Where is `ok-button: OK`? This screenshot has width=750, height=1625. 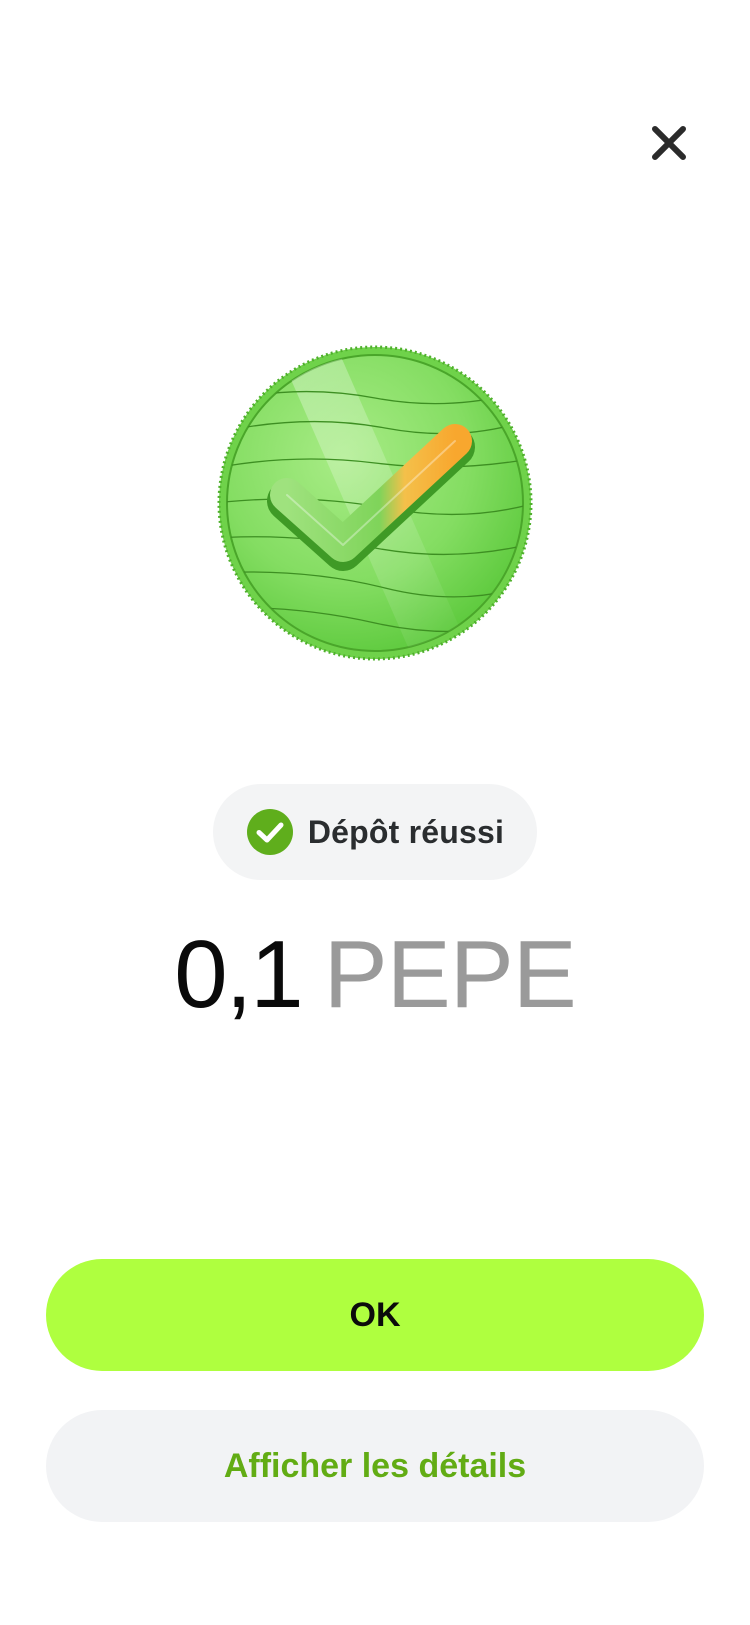 ok-button: OK is located at coordinates (375, 1315).